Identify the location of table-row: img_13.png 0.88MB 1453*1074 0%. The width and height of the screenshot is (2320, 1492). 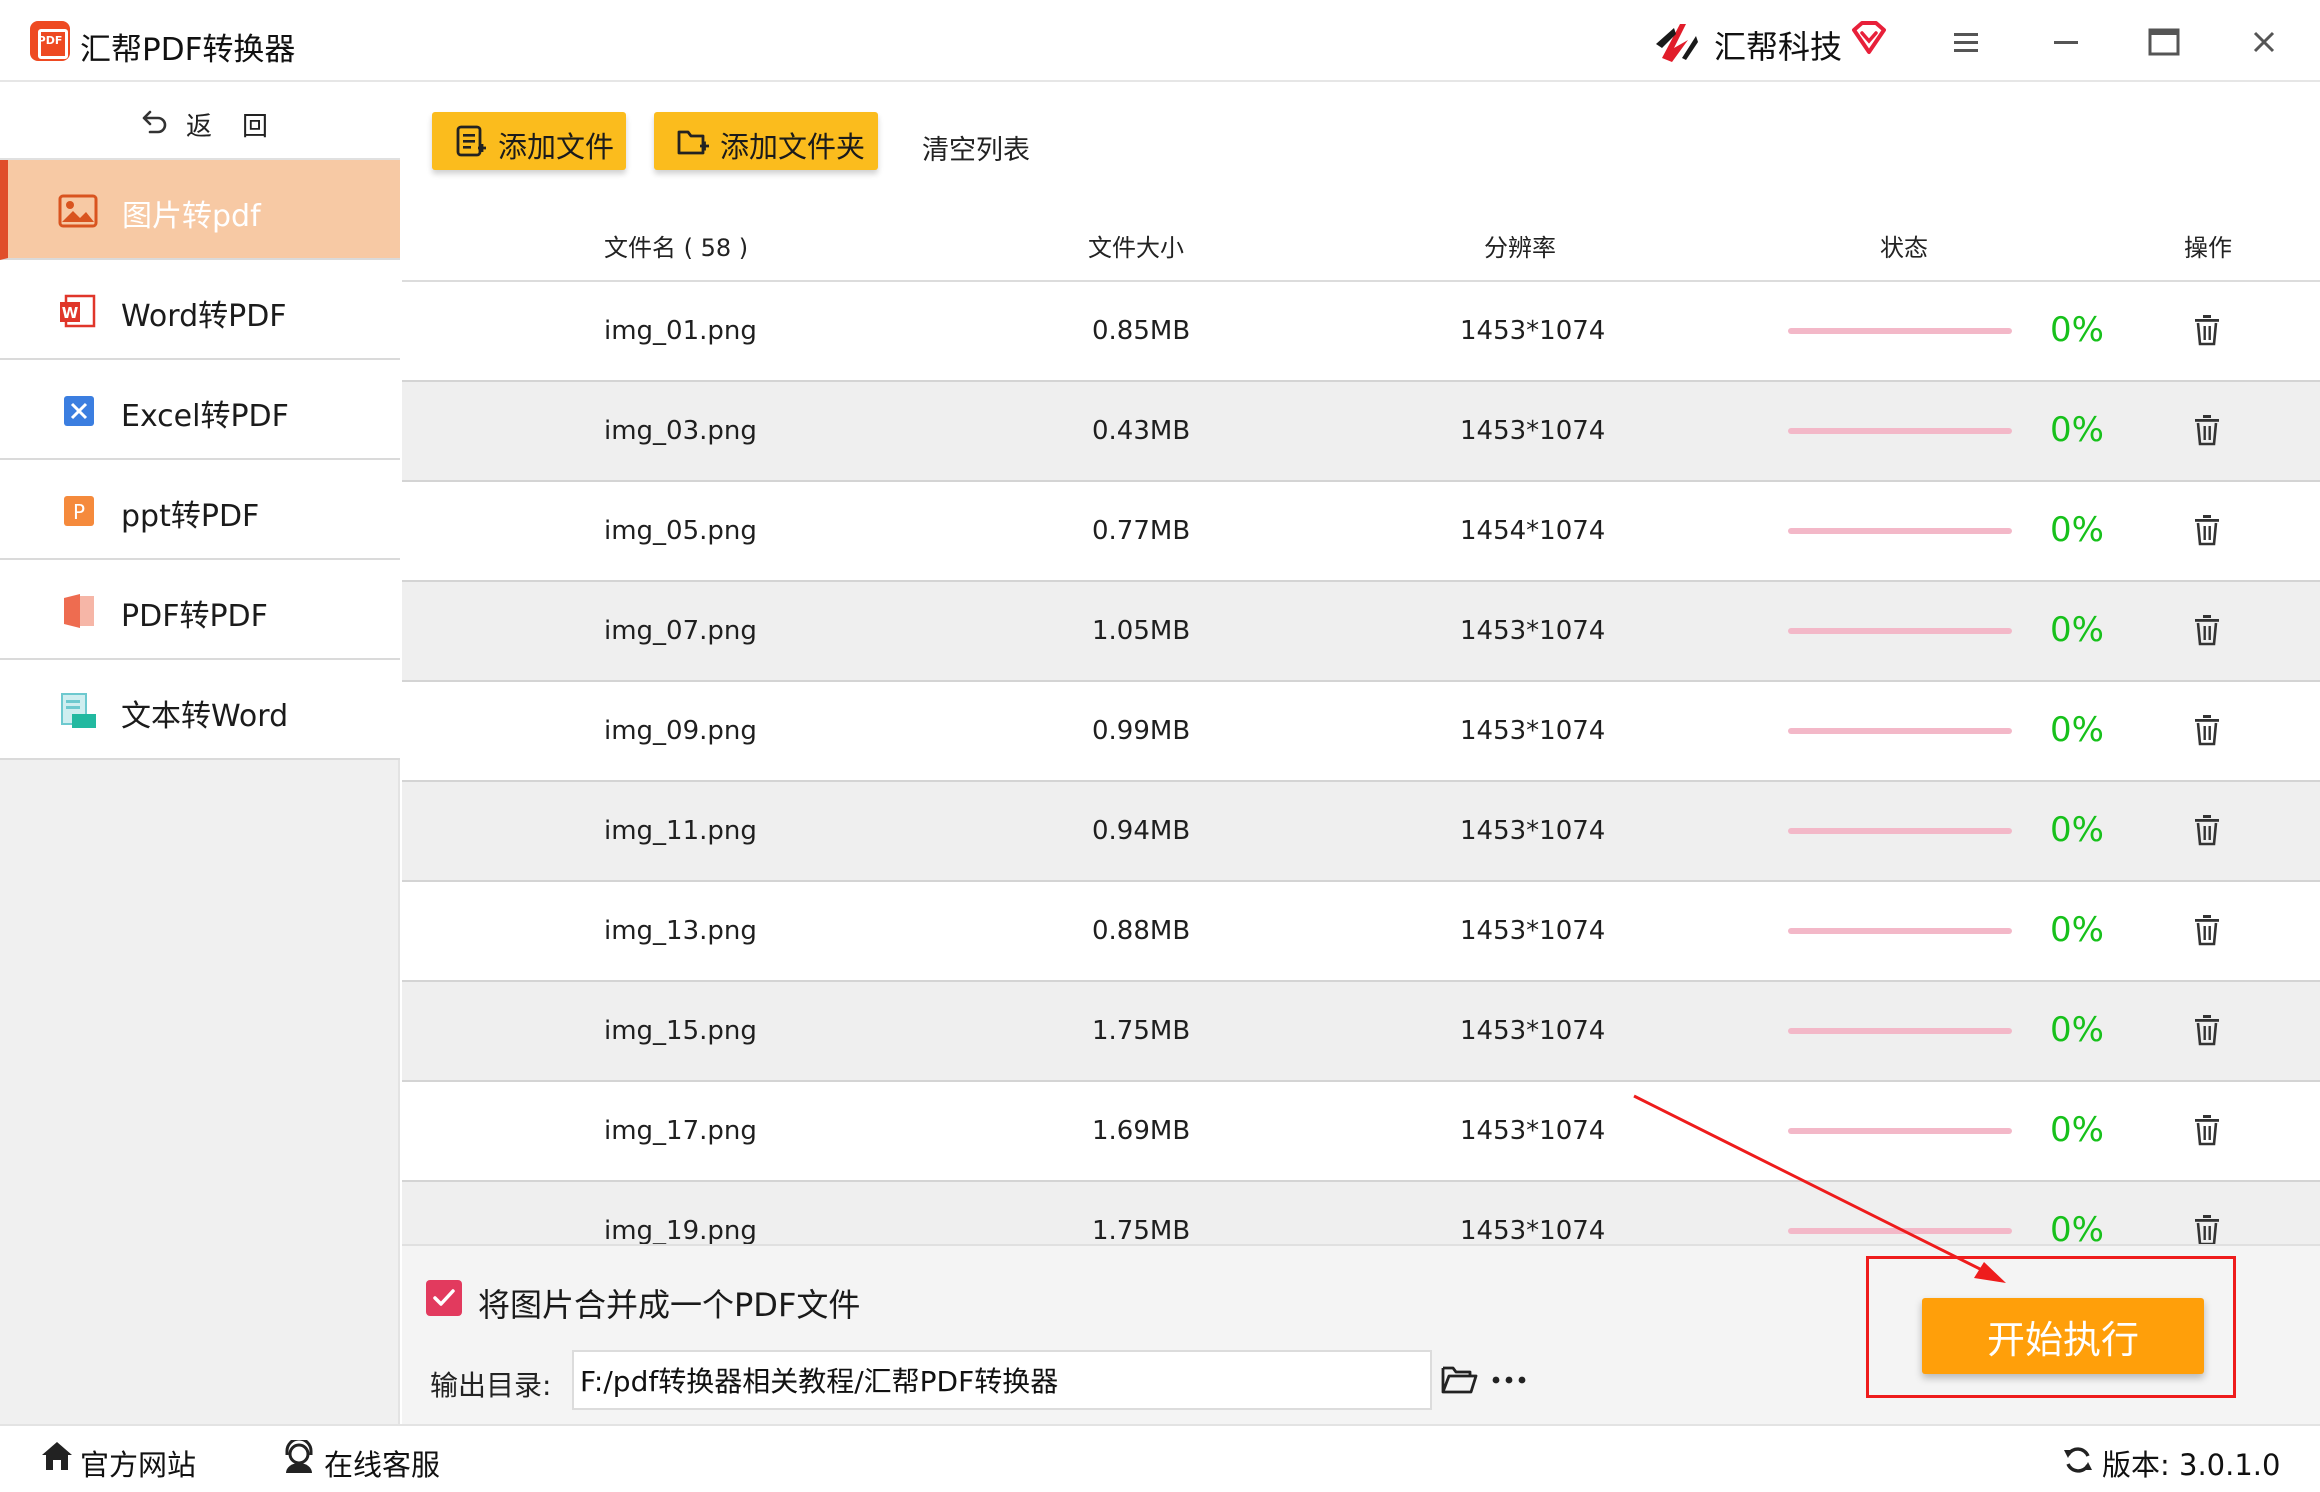
(1361, 932).